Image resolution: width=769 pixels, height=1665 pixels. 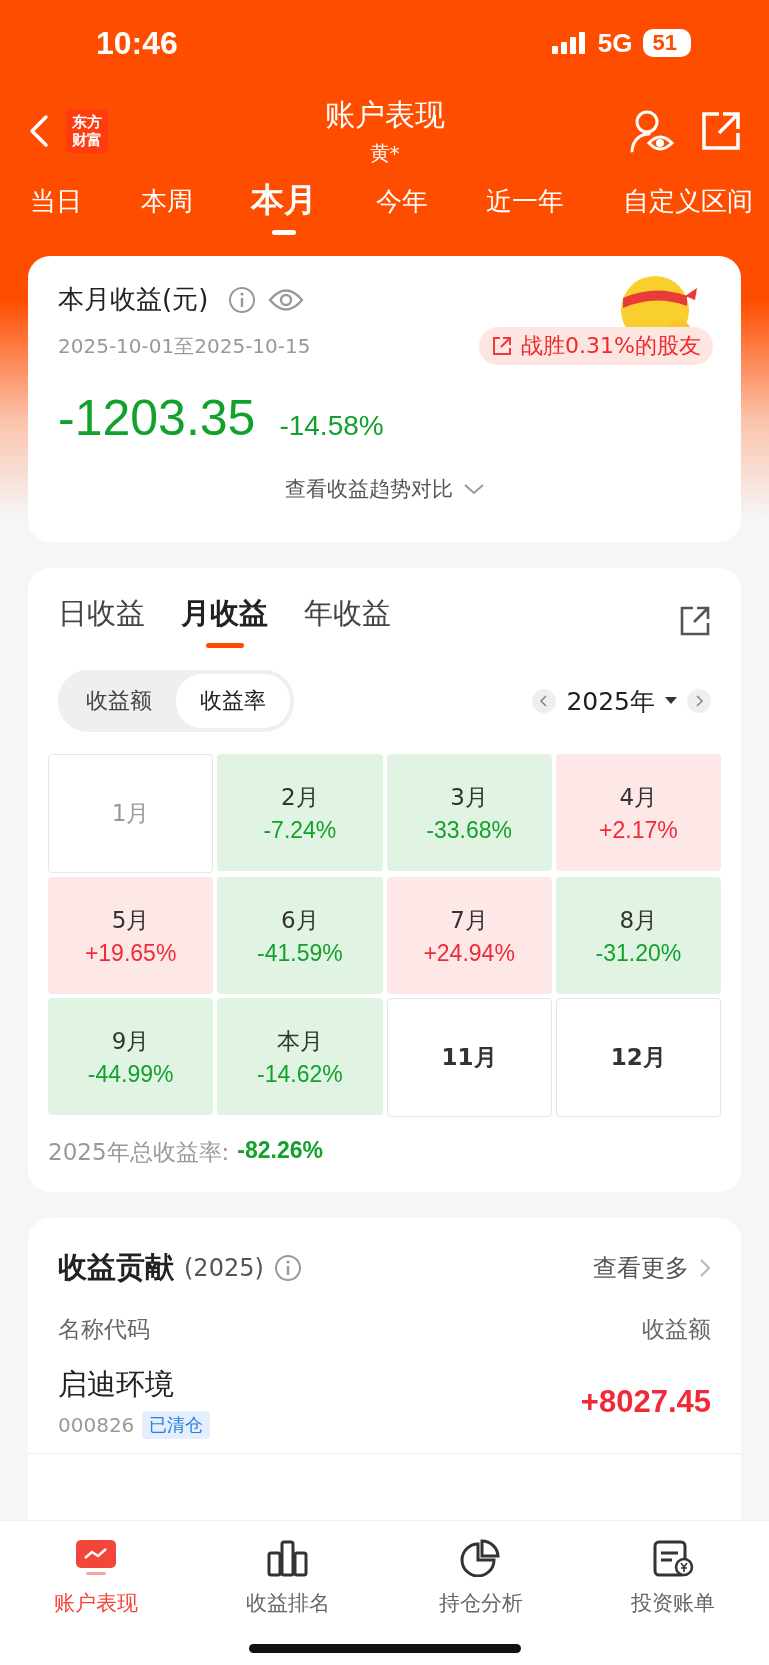 I want to click on month-label: 3月, so click(x=469, y=797).